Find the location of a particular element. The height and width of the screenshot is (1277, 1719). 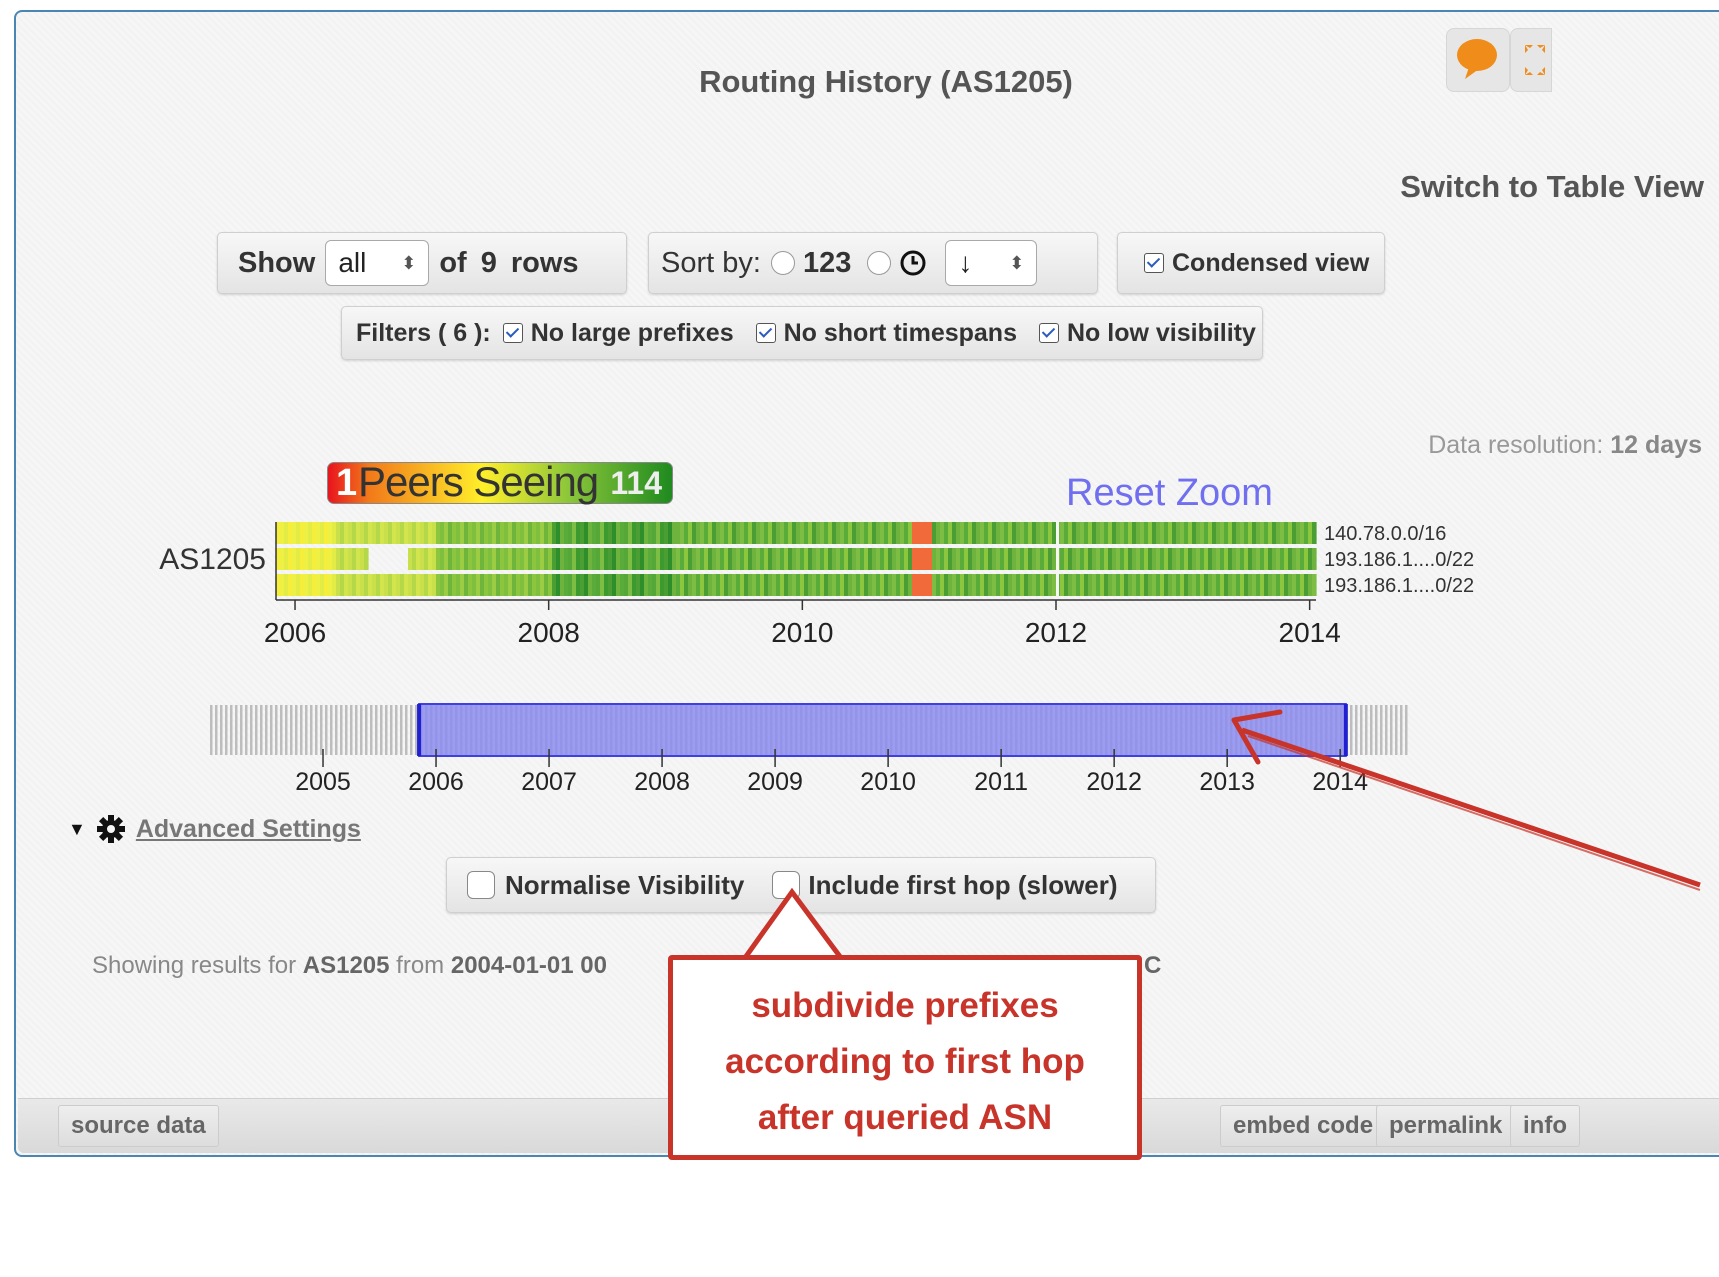

sort-time-radio is located at coordinates (879, 263).